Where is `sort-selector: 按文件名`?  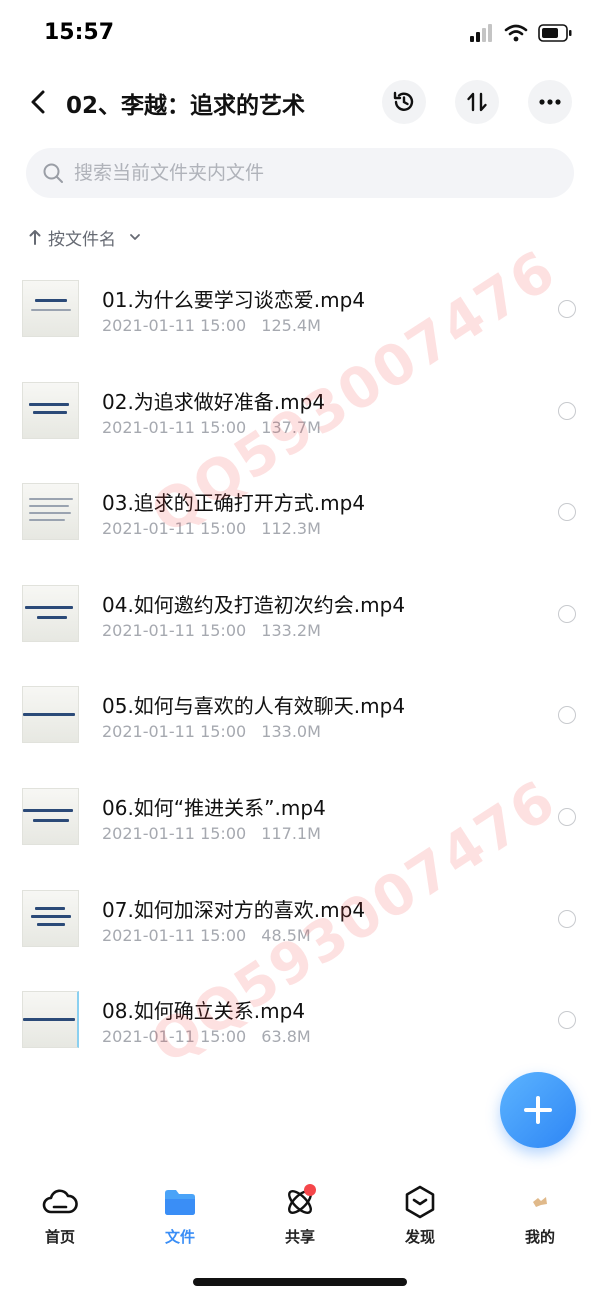 sort-selector: 按文件名 is located at coordinates (85, 237).